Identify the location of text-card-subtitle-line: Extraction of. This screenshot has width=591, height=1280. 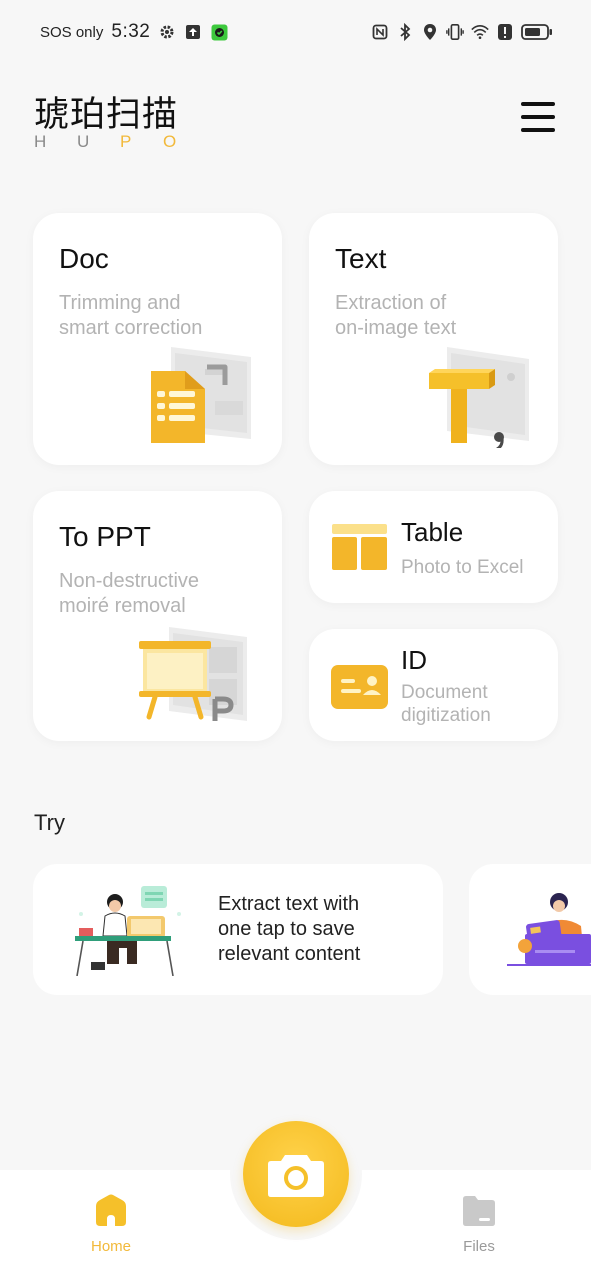
(391, 303).